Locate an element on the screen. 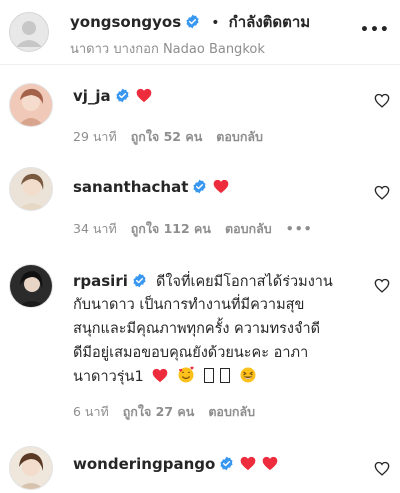 The image size is (400, 493). comment-meta: 6 นาที ถูกใจ 27 คน ตอบกลับ is located at coordinates (171, 412).